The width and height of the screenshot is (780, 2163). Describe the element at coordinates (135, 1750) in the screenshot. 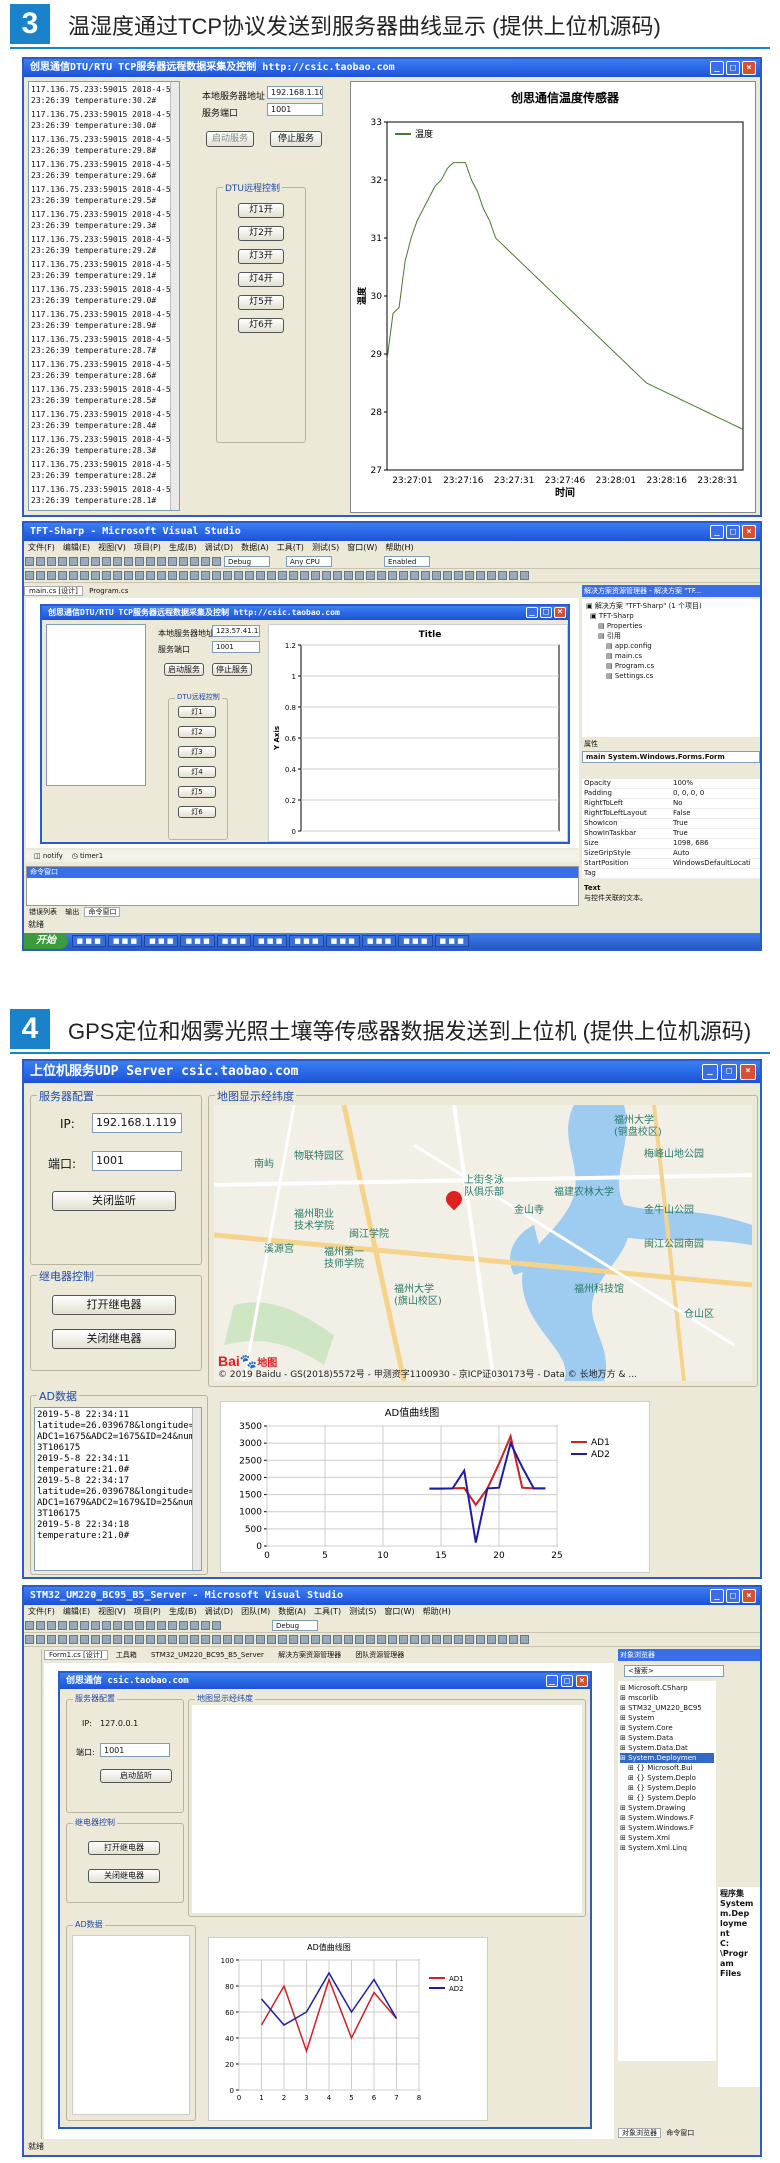

I see `vs2-port-input: 1001` at that location.